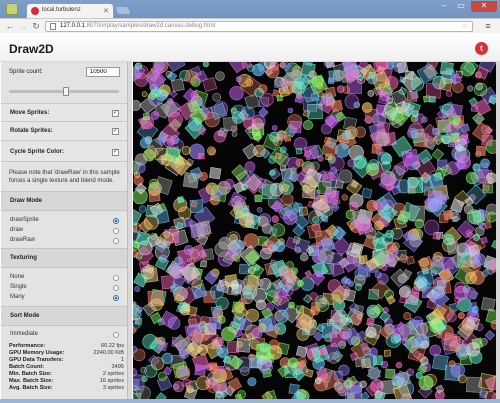 The width and height of the screenshot is (500, 403). I want to click on move-sprites-checkbox: ✓, so click(115, 113).